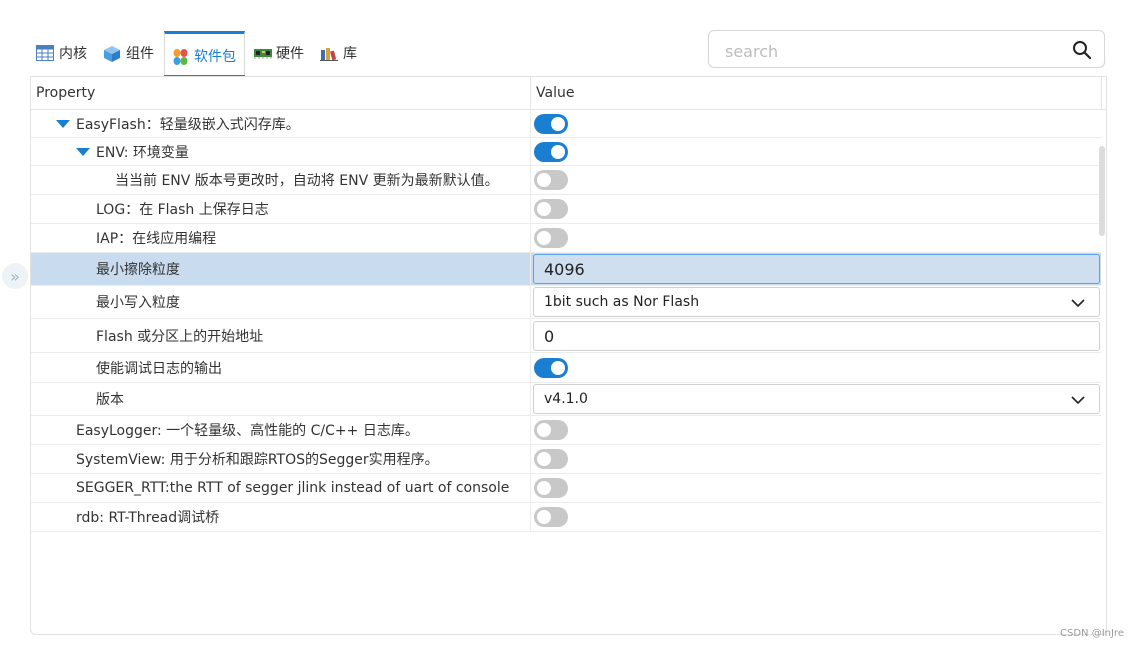 Image resolution: width=1138 pixels, height=648 pixels. I want to click on property-row-systemview: SystemView: 用于分析和跟踪RTOS的Segger实用程序。, so click(566, 459).